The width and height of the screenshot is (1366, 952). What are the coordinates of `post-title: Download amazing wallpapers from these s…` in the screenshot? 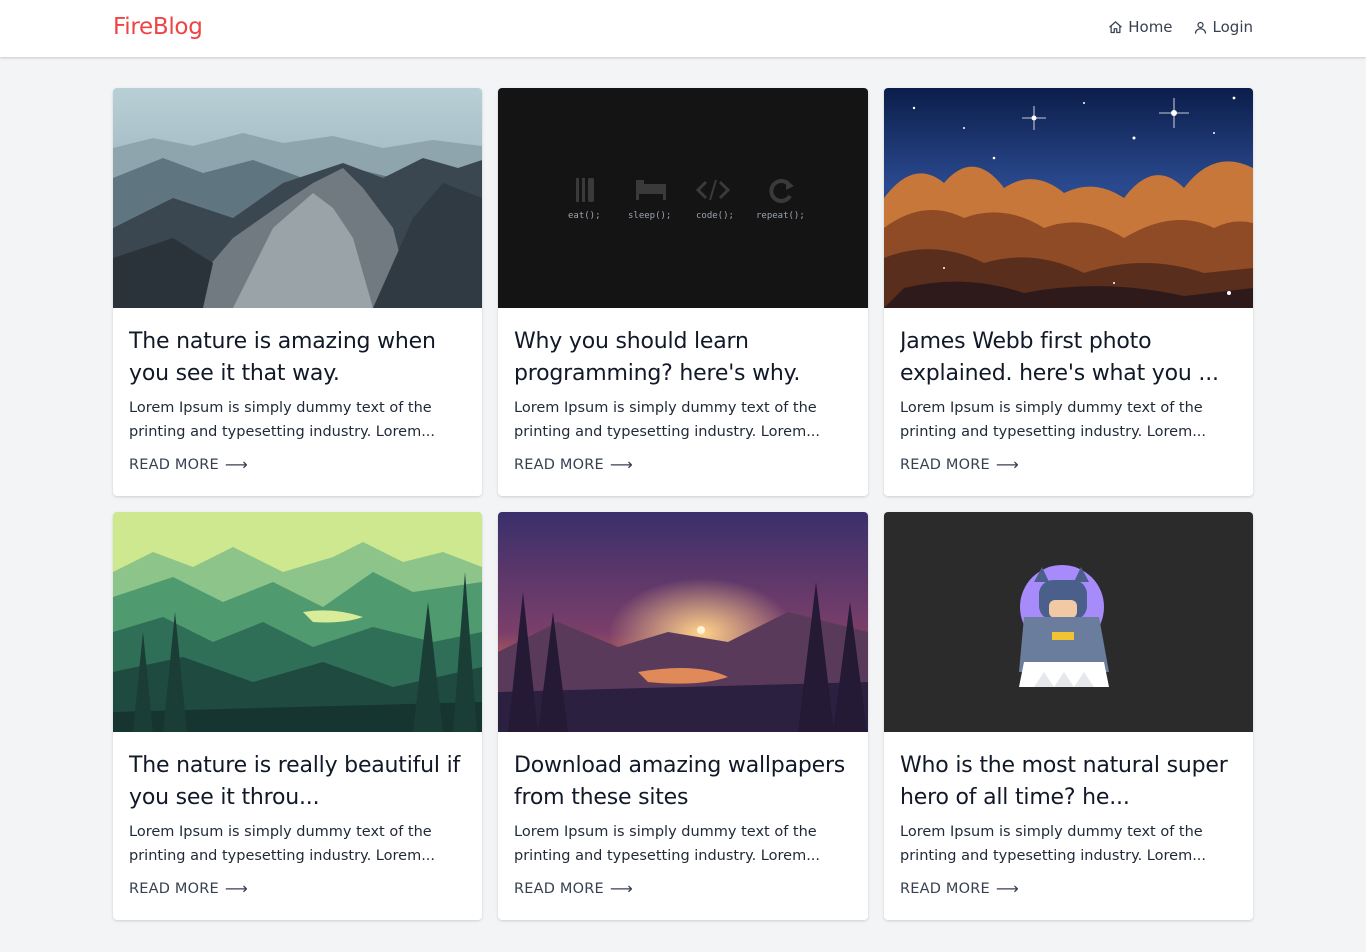 It's located at (683, 782).